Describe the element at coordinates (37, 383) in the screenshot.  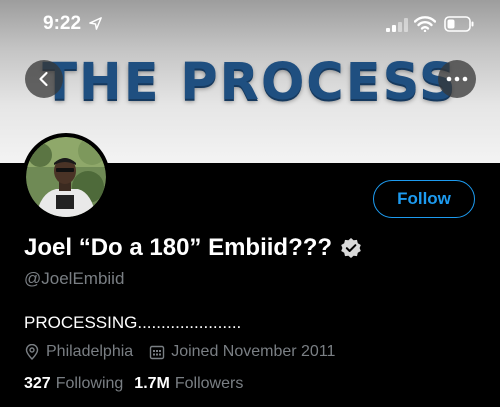
I see `following-count: 327` at that location.